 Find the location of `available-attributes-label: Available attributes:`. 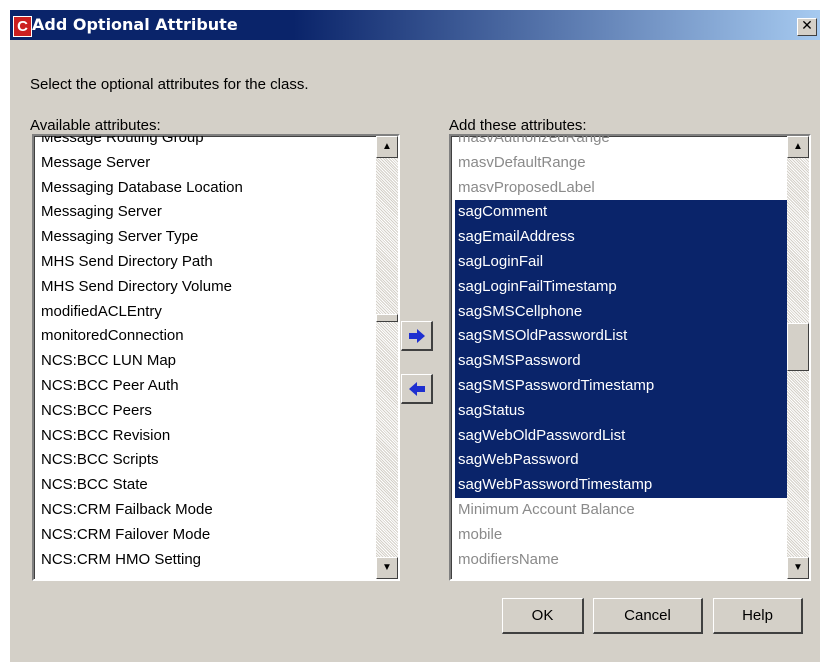

available-attributes-label: Available attributes: is located at coordinates (95, 125).